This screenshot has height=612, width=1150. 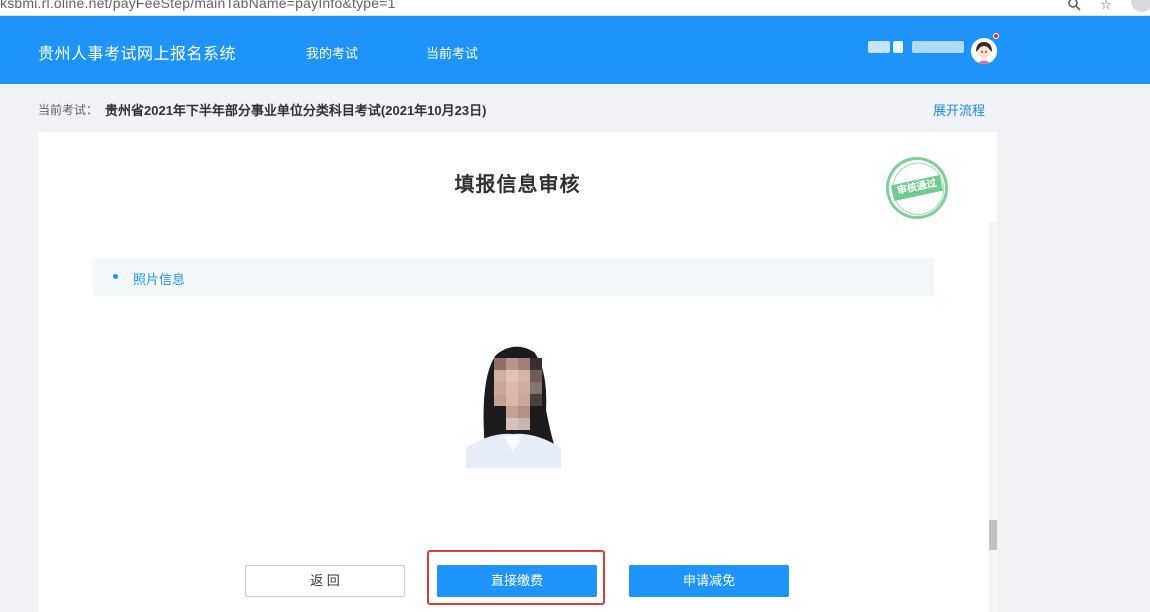 What do you see at coordinates (296, 110) in the screenshot?
I see `current-exam-name: 贵州省2021年下半年部分事业单位分类科目考试(2021年10月23日)` at bounding box center [296, 110].